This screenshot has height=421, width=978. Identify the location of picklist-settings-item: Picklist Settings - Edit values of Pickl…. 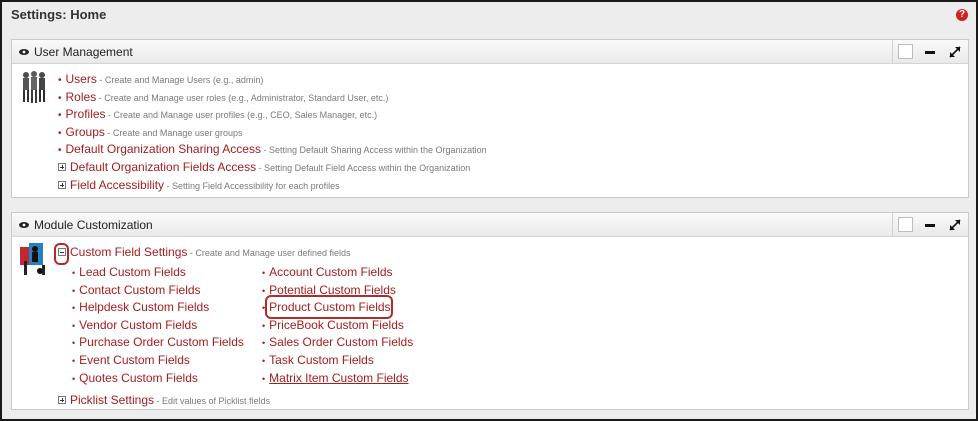
(164, 400).